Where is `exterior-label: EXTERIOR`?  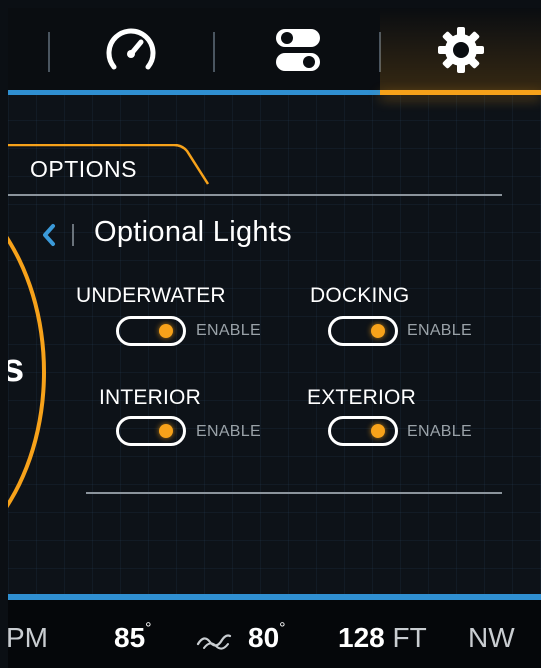 exterior-label: EXTERIOR is located at coordinates (361, 397).